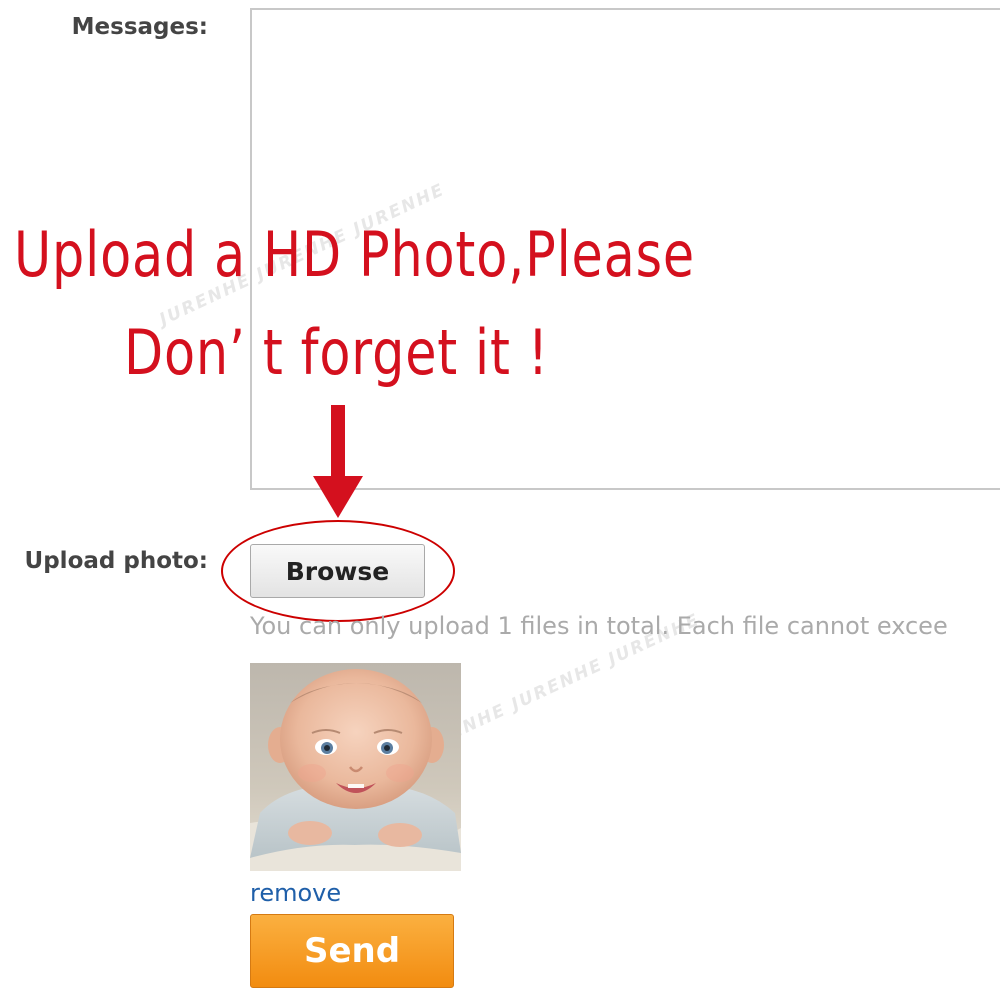 The width and height of the screenshot is (1000, 1000). I want to click on arrow-head, so click(338, 497).